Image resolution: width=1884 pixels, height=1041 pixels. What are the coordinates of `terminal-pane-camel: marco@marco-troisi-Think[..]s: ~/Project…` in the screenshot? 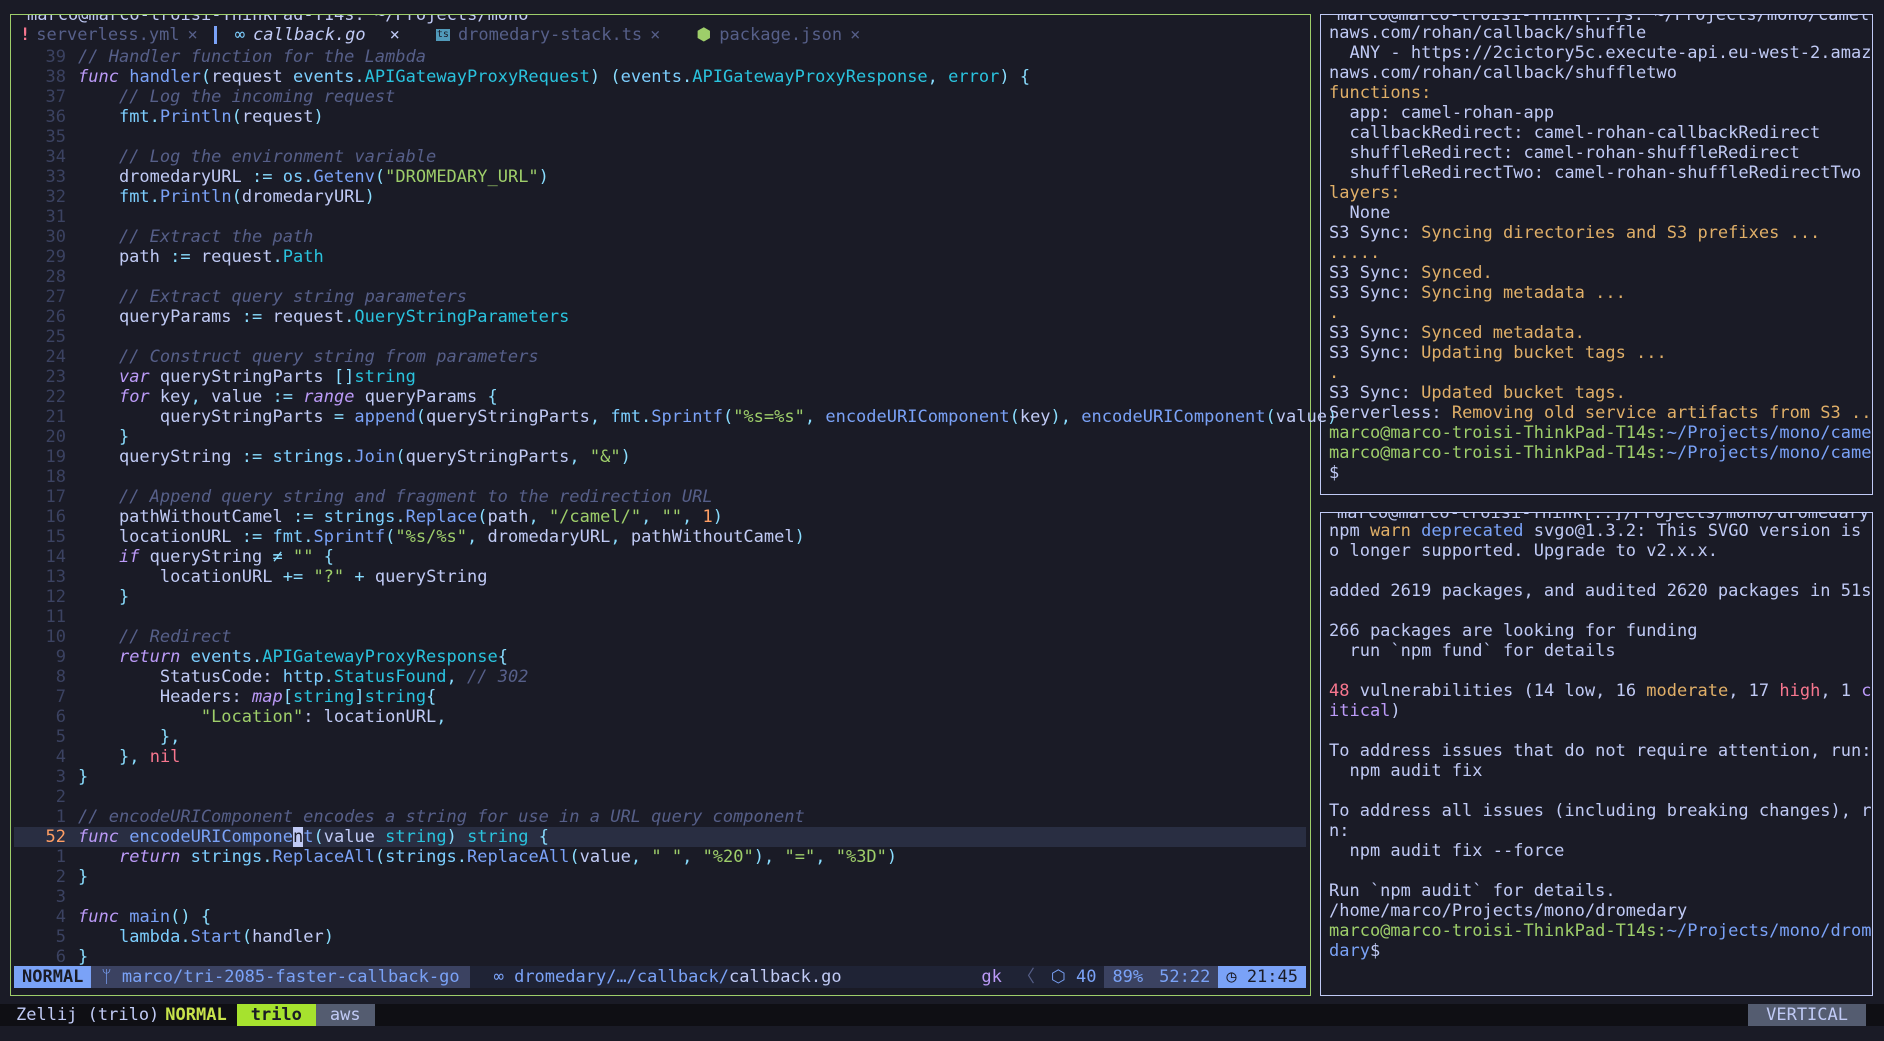 It's located at (1596, 254).